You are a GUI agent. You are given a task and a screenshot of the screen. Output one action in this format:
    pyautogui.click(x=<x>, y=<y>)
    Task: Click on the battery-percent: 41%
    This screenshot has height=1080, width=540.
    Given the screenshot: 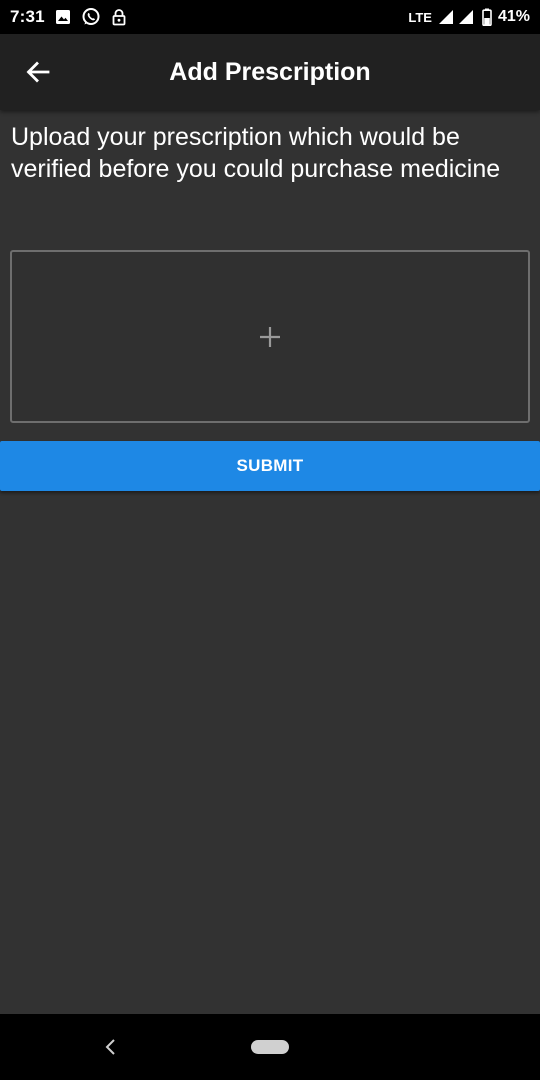 What is the action you would take?
    pyautogui.click(x=513, y=16)
    